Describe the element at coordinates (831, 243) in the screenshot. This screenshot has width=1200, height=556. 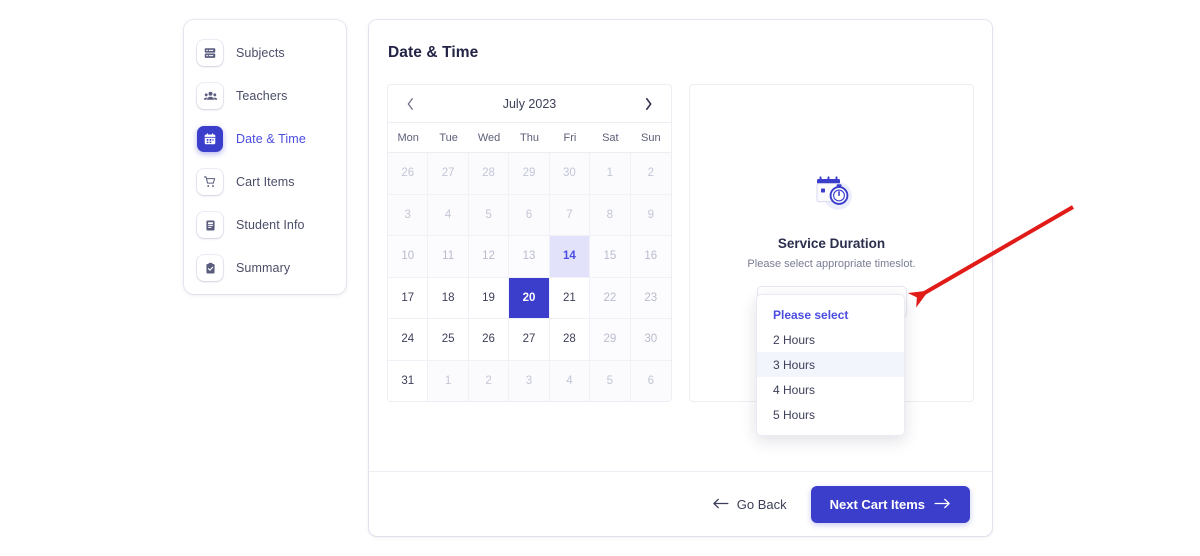
I see `duration-title: Service Duration` at that location.